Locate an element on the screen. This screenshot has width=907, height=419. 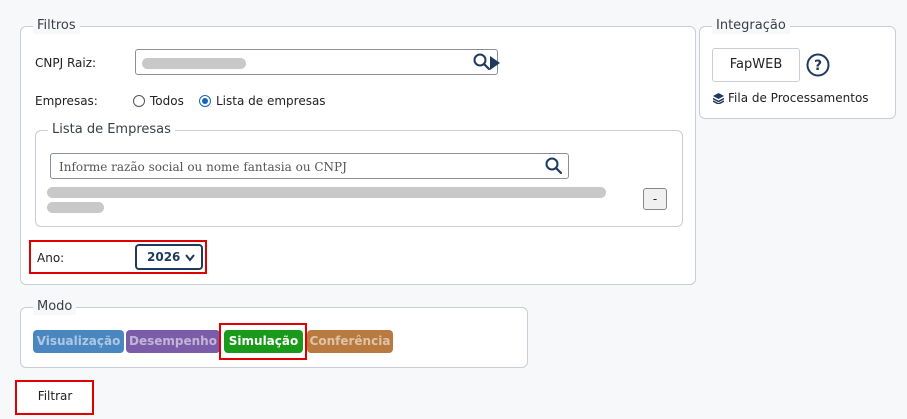
radio-lista-circle is located at coordinates (205, 101).